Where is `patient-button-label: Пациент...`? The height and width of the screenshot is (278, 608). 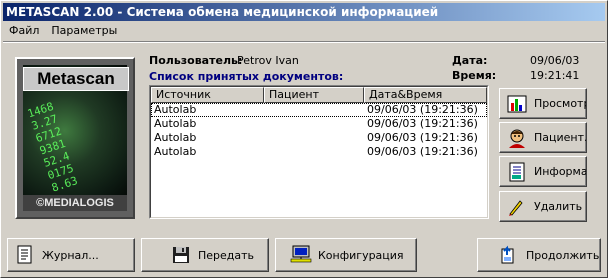
patient-button-label: Пациент... is located at coordinates (560, 137).